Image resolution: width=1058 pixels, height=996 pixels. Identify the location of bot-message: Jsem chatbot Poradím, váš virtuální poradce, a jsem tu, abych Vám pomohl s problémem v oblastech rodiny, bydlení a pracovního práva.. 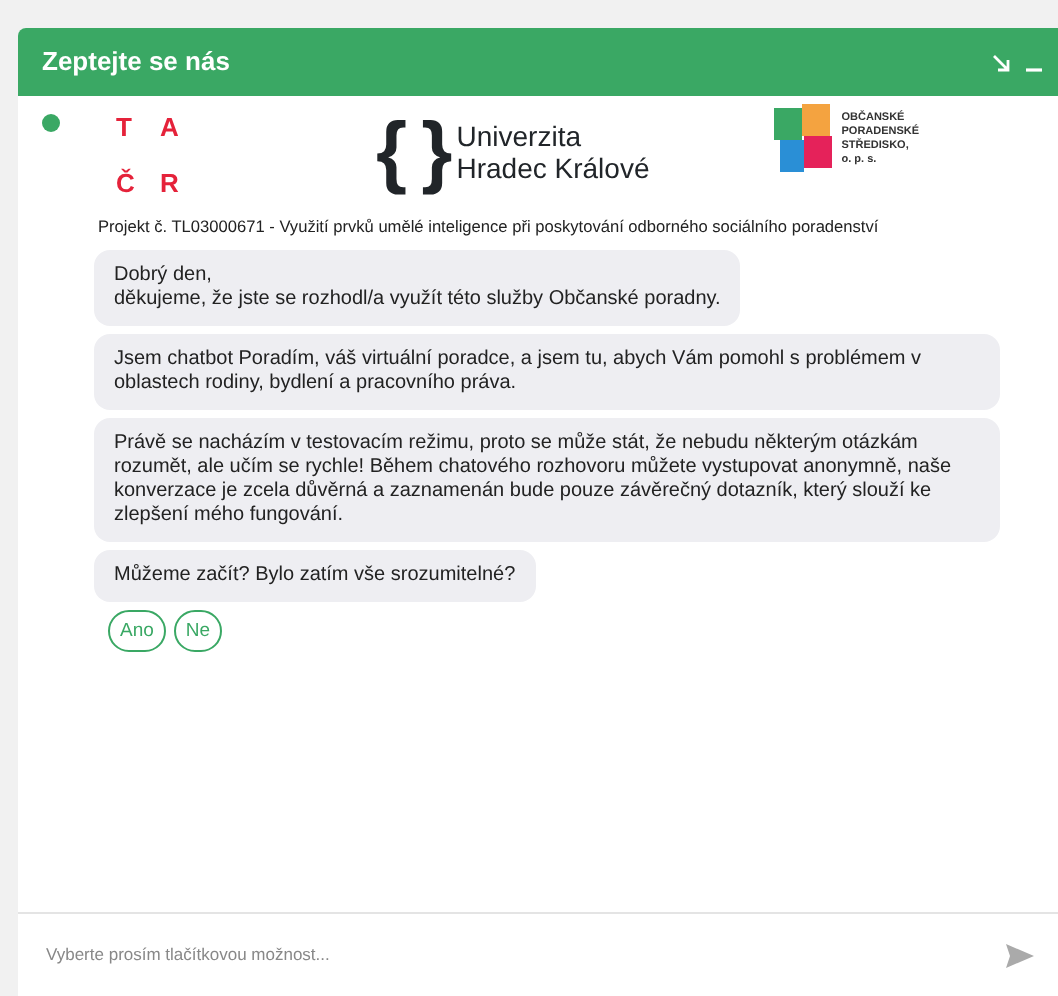
(547, 372).